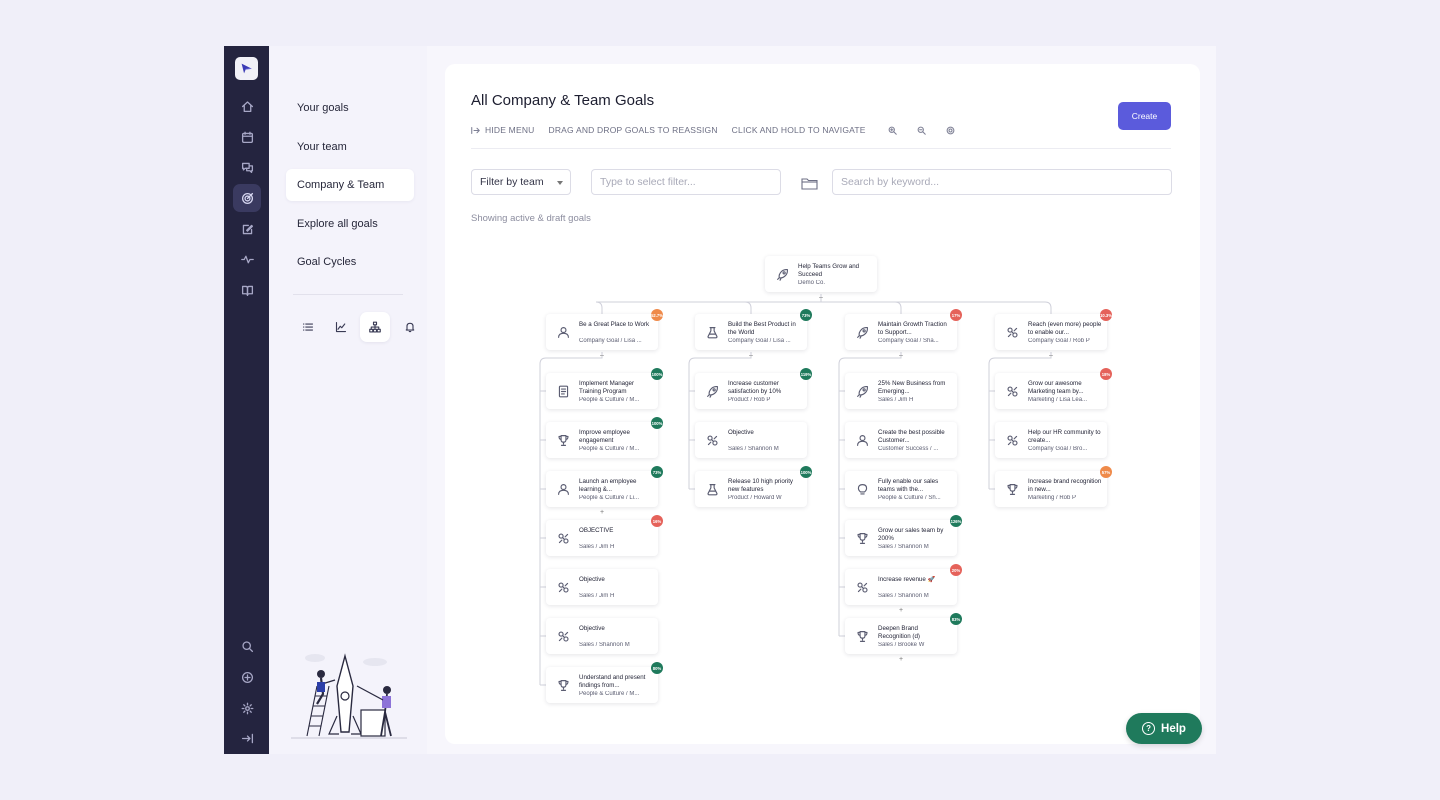  I want to click on org-tree-view-icon, so click(375, 327).